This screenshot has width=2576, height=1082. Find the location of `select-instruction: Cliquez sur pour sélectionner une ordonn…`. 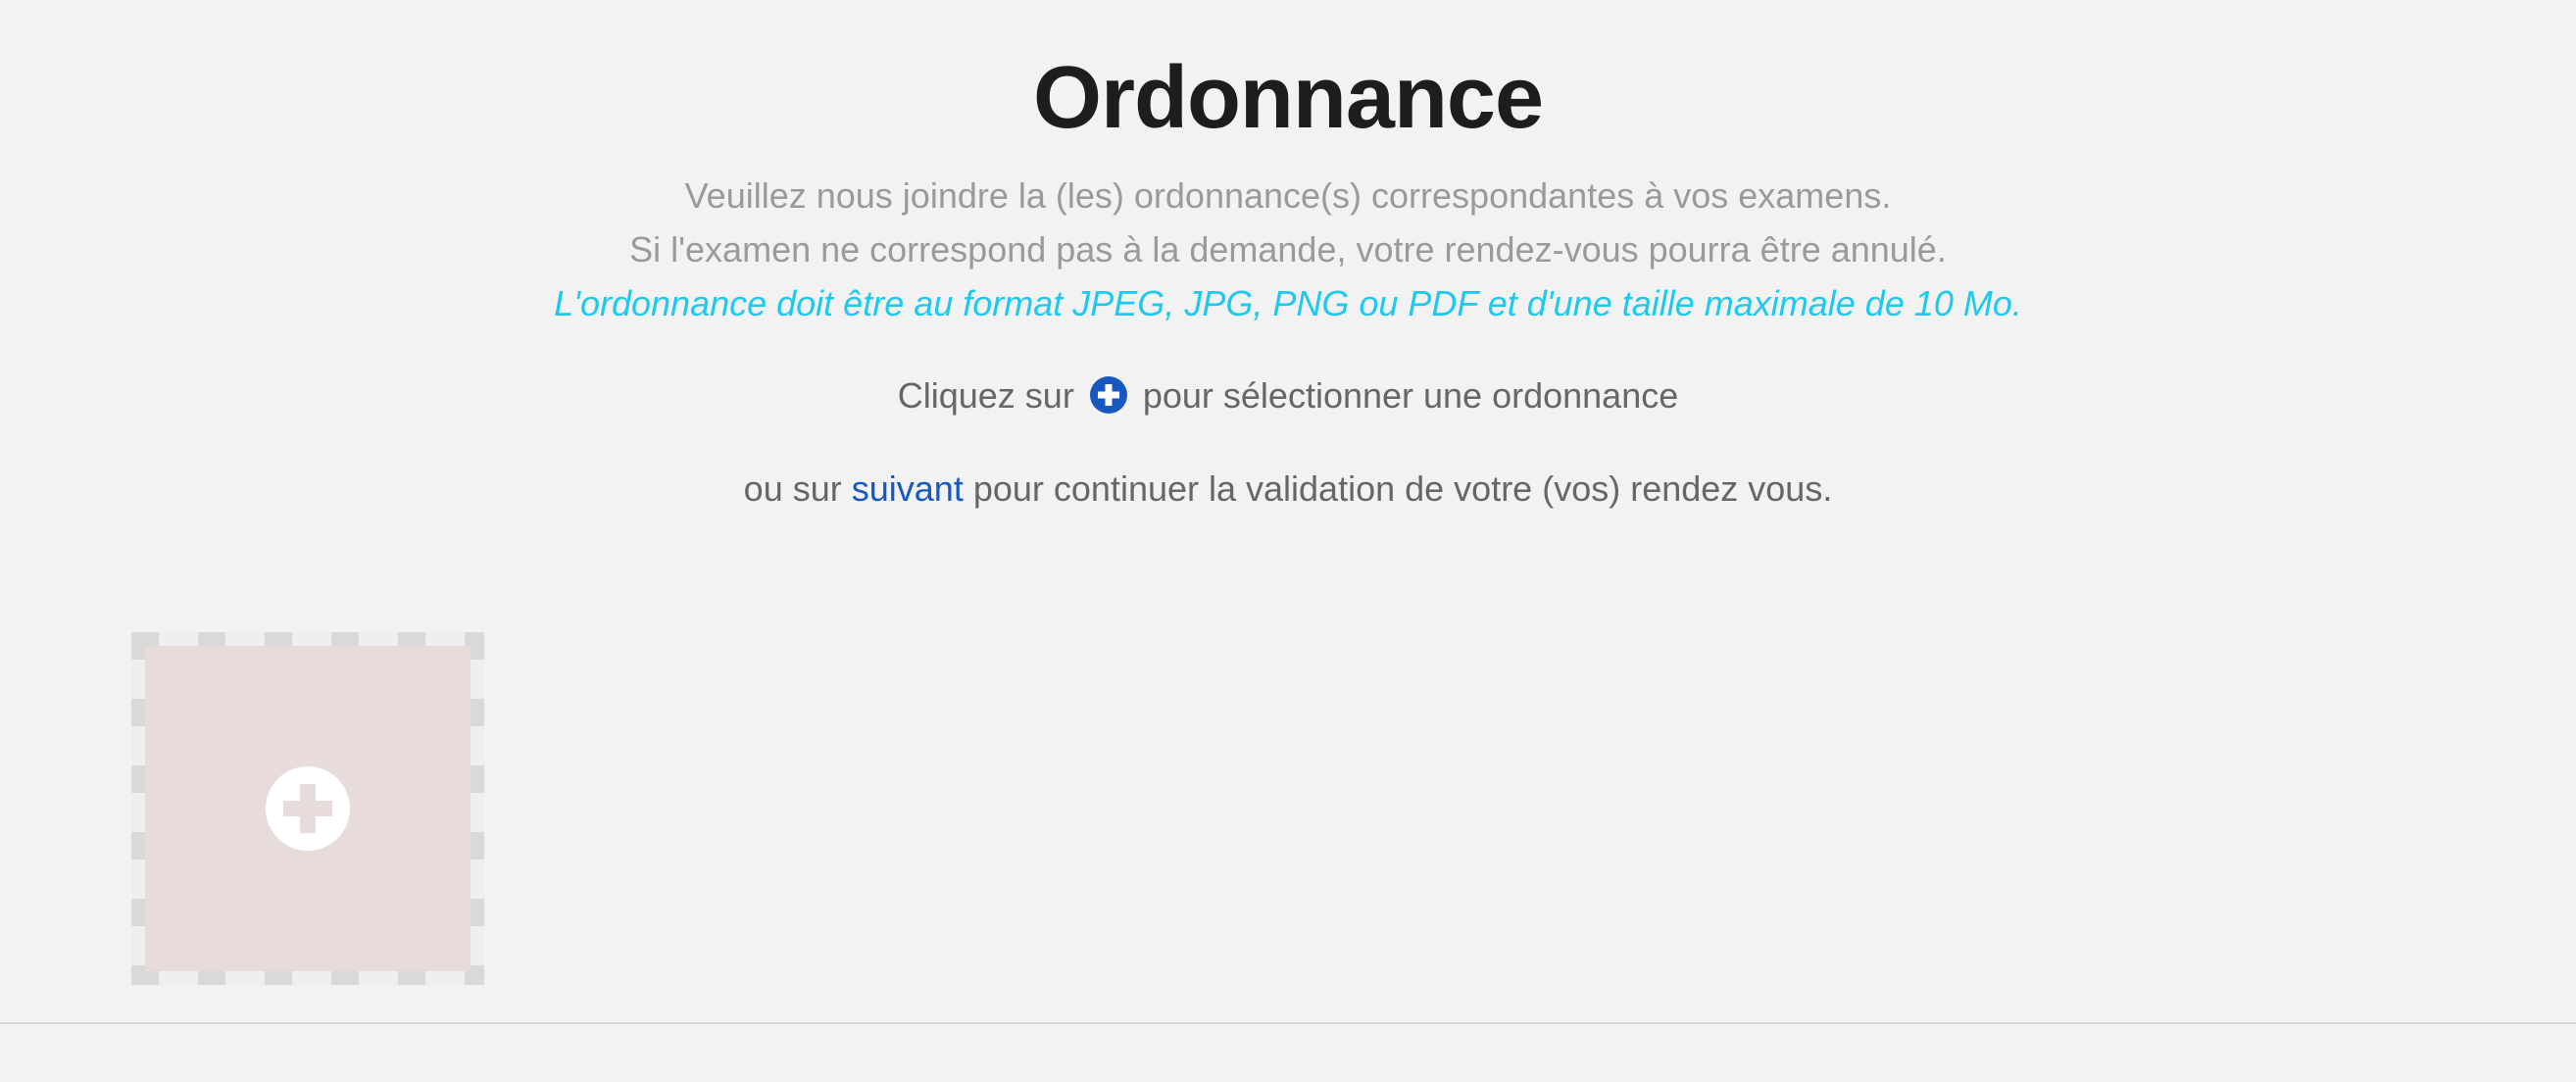

select-instruction: Cliquez sur pour sélectionner une ordonn… is located at coordinates (1288, 396).